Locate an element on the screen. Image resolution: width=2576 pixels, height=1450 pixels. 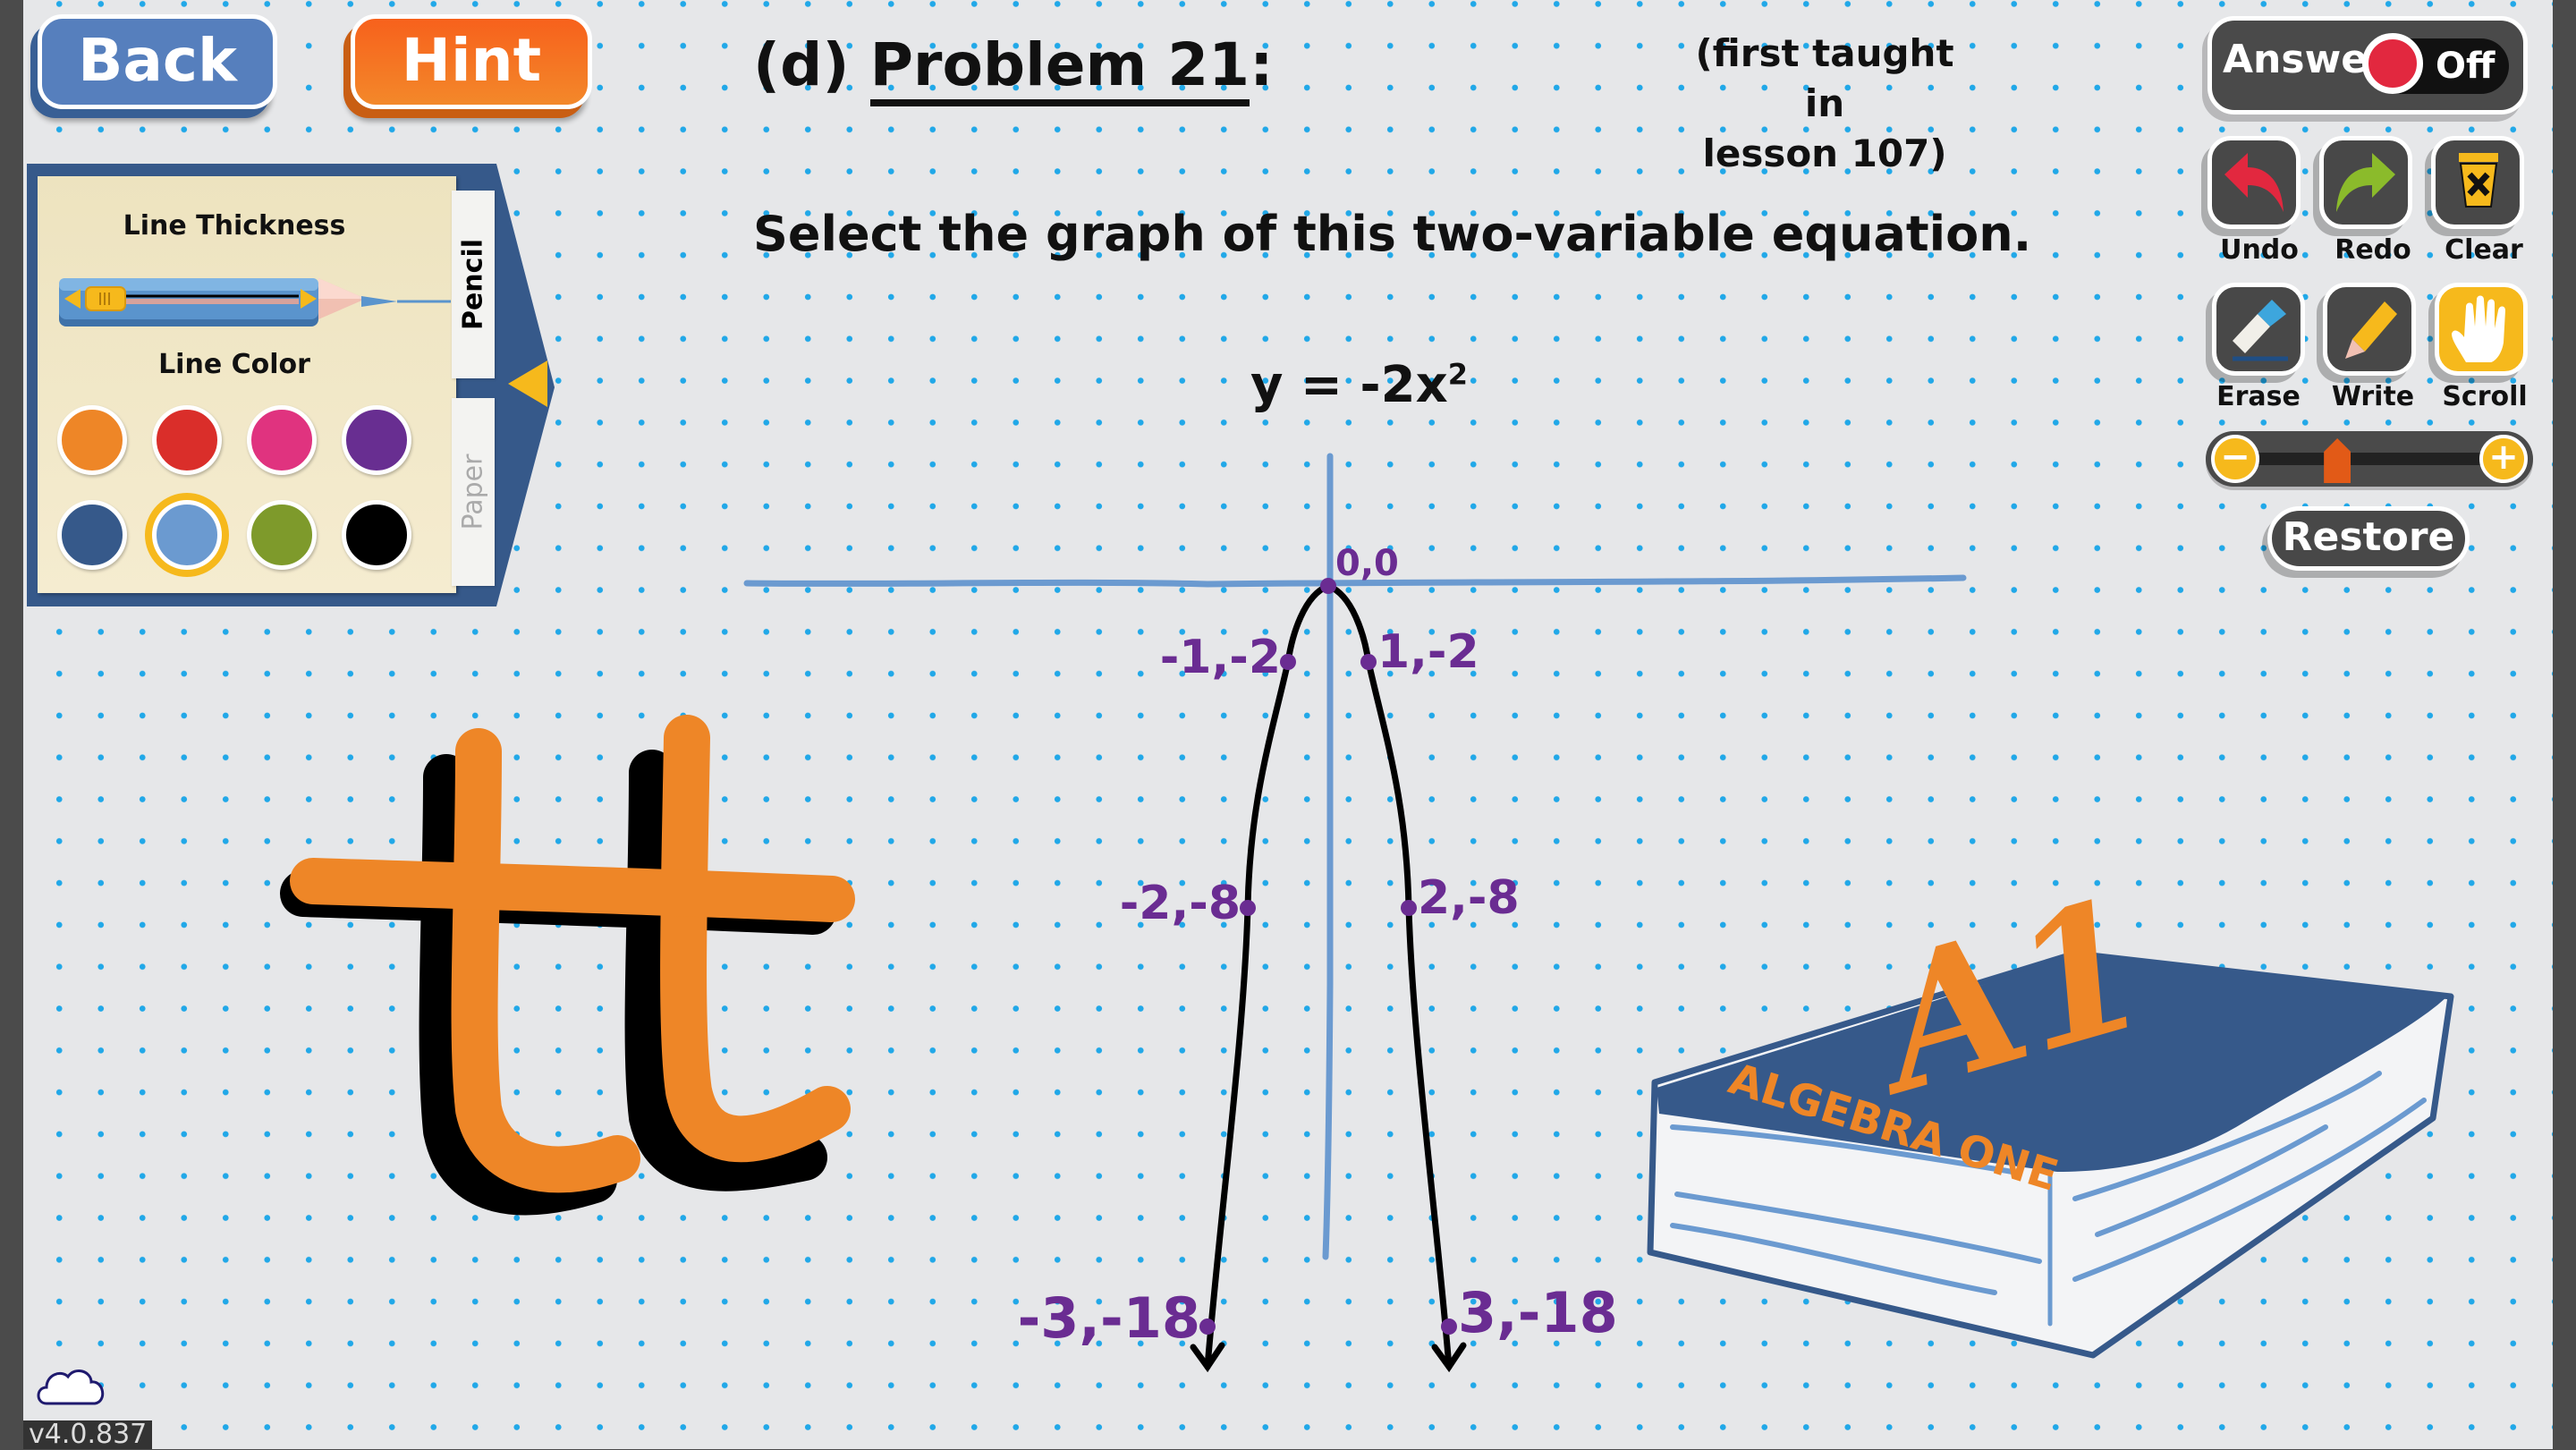
zoom-slider: − + is located at coordinates (2369, 459).